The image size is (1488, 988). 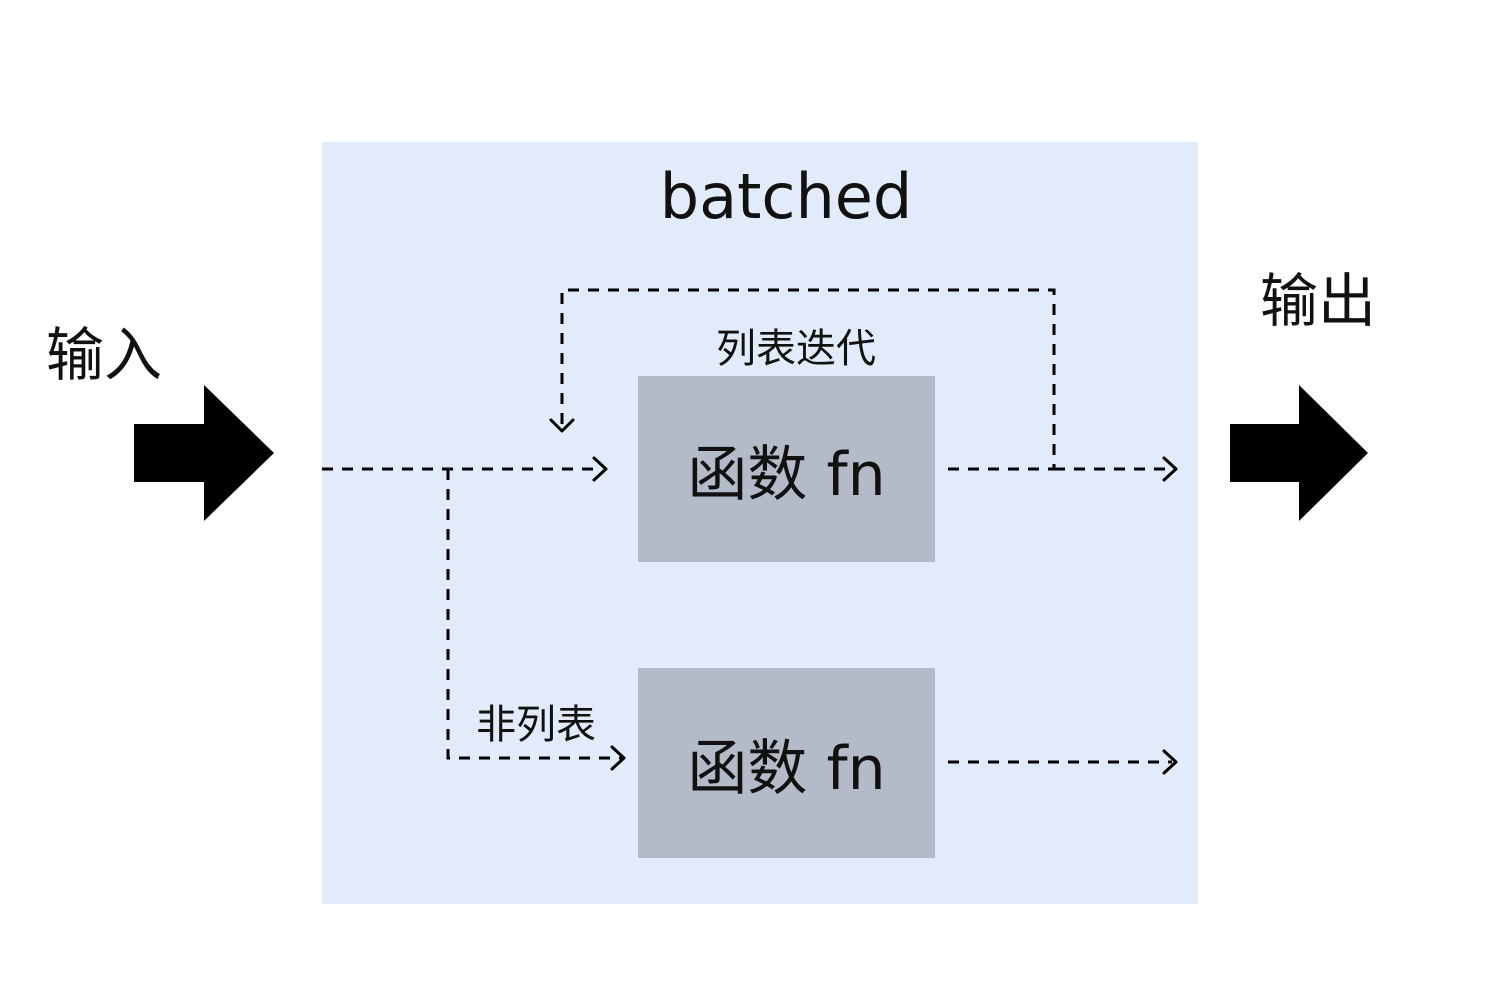 I want to click on arrowhead-top-output, so click(x=1170, y=469).